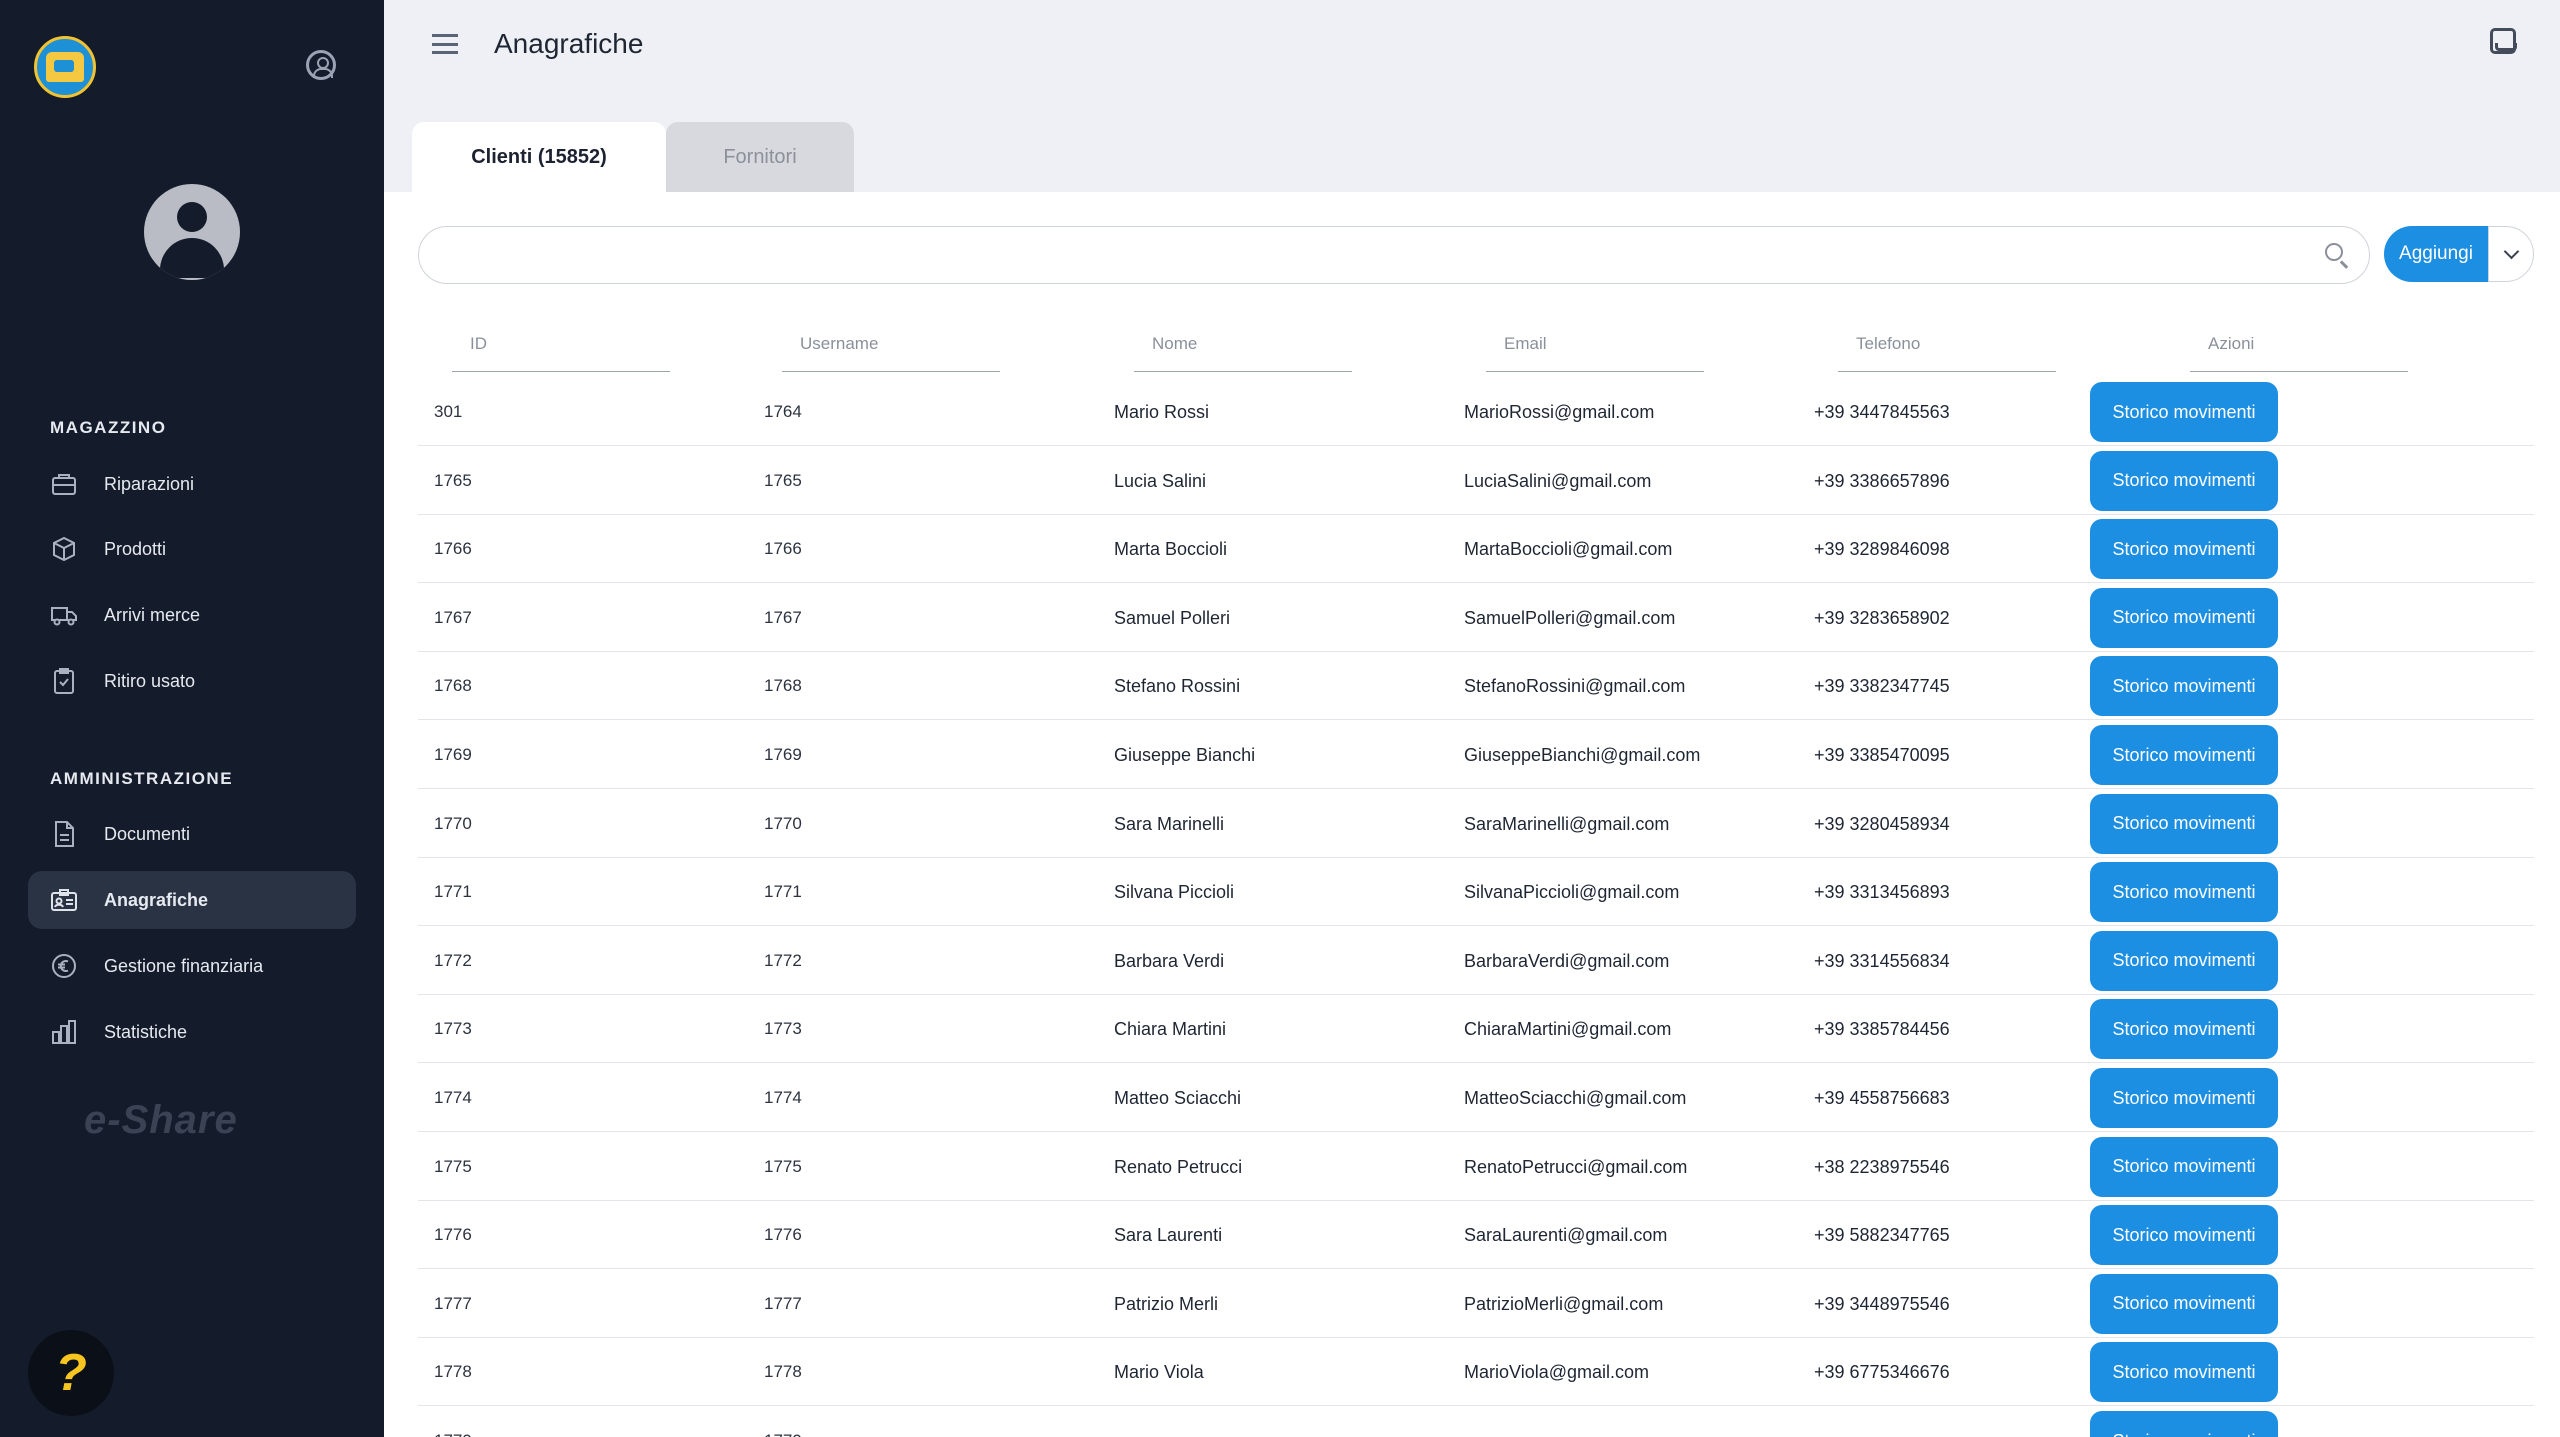 The width and height of the screenshot is (2560, 1437). Describe the element at coordinates (152, 614) in the screenshot. I see `sidebar-item-label: Arrivi merce` at that location.